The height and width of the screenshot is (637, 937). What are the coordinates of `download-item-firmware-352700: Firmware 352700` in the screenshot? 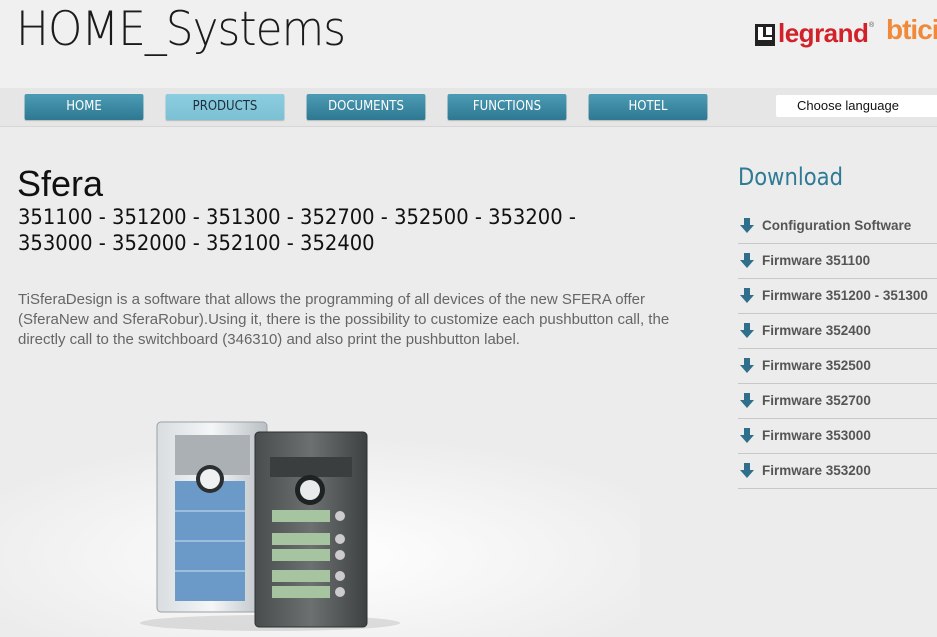 It's located at (837, 401).